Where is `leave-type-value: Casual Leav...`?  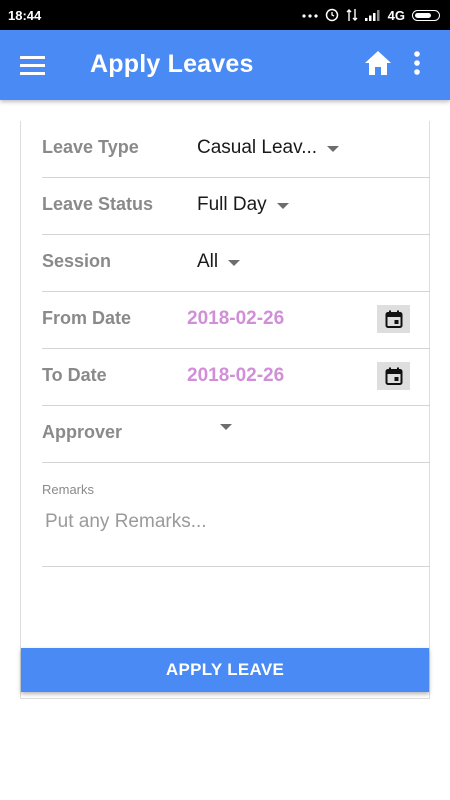 leave-type-value: Casual Leav... is located at coordinates (257, 147).